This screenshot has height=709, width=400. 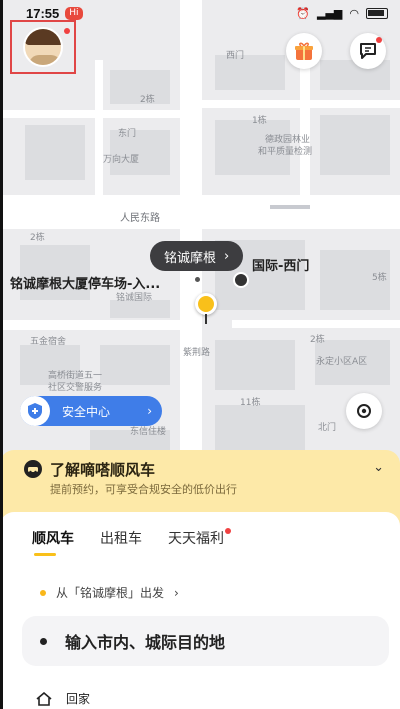 What do you see at coordinates (196, 539) in the screenshot?
I see `tab-label: 天天福利` at bounding box center [196, 539].